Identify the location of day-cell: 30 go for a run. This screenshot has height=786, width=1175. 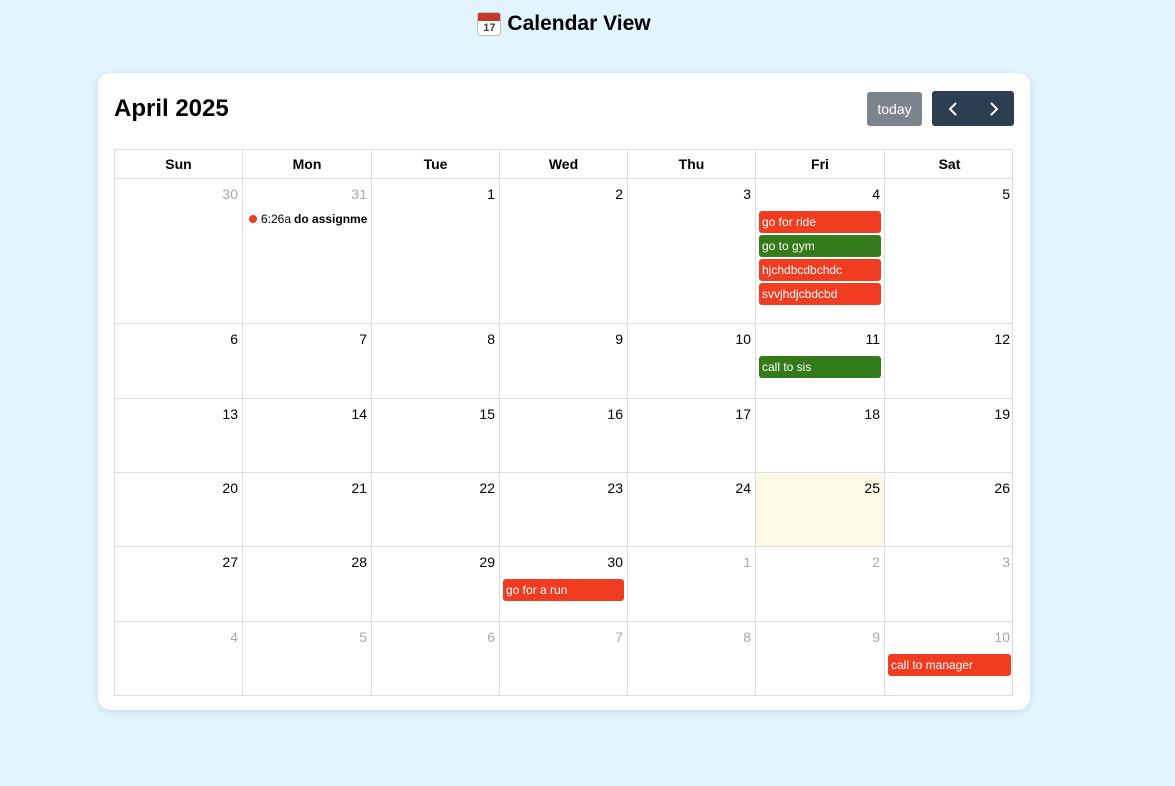
(564, 584).